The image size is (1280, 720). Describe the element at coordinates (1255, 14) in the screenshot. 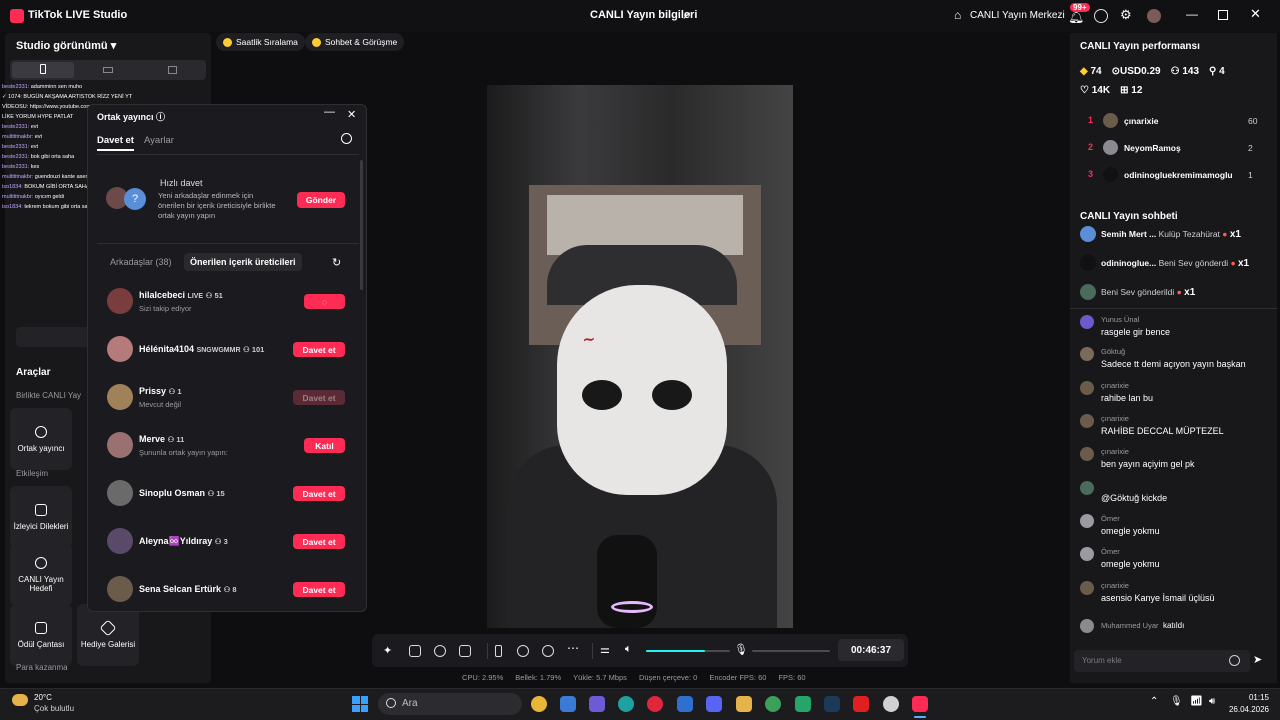

I see `close-icon: ✕` at that location.